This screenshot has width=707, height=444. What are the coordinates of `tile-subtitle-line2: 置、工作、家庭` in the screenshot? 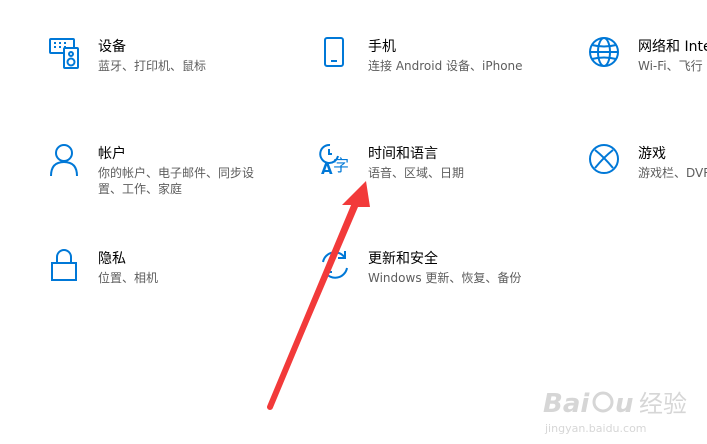 It's located at (140, 189).